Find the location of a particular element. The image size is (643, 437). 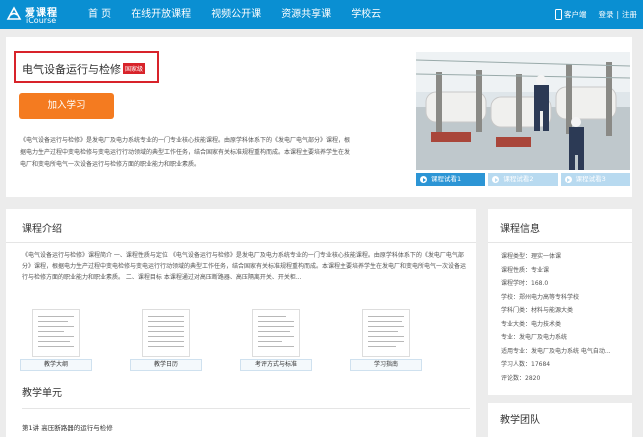

trial-video-tab-1: 课程试看1 is located at coordinates (451, 179).